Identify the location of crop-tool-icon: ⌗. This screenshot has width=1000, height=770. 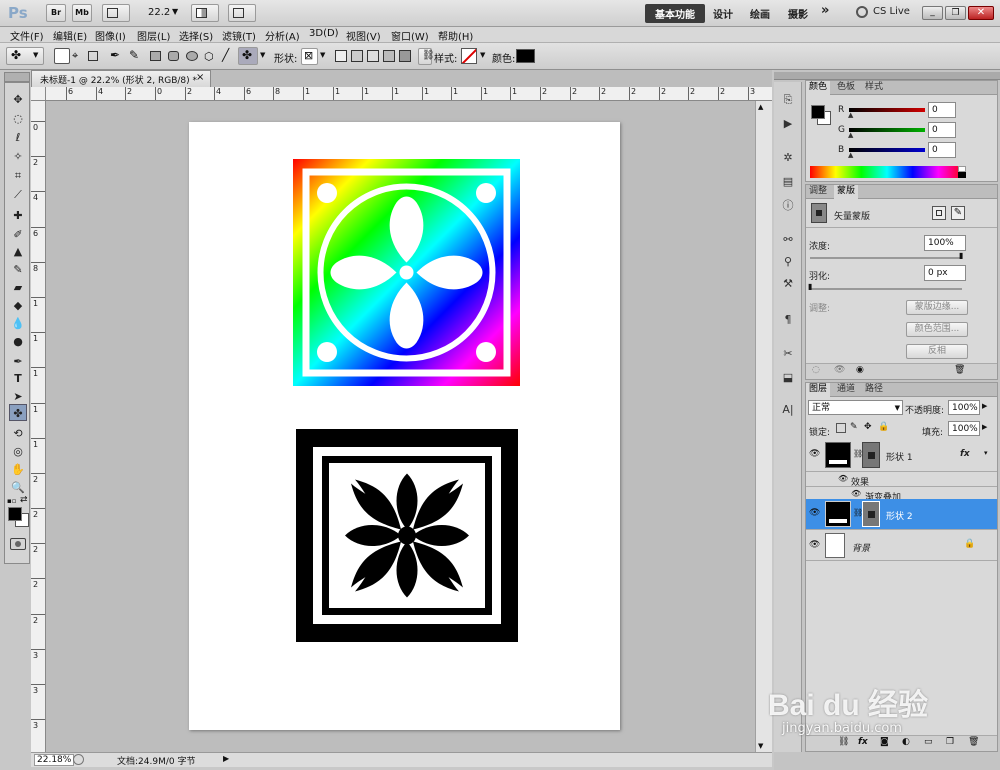
(18, 175).